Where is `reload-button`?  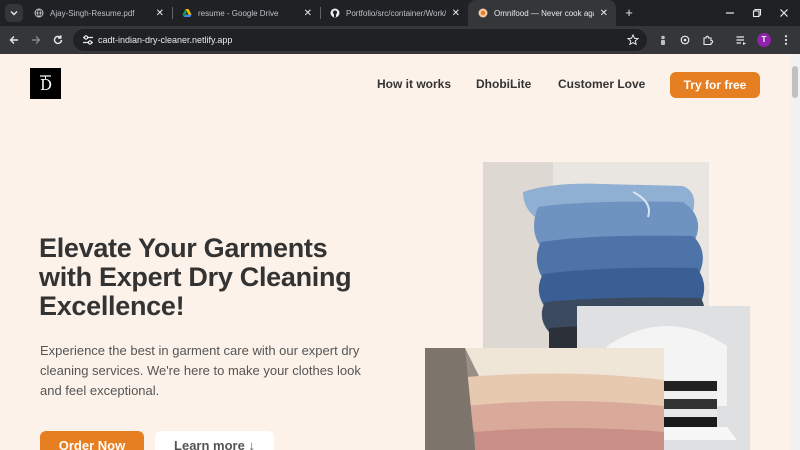 reload-button is located at coordinates (58, 40).